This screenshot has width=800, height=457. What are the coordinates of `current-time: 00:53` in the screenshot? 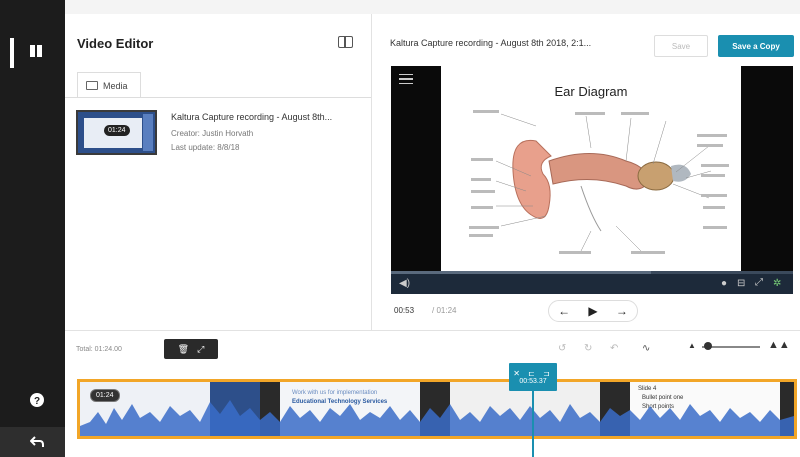 It's located at (404, 310).